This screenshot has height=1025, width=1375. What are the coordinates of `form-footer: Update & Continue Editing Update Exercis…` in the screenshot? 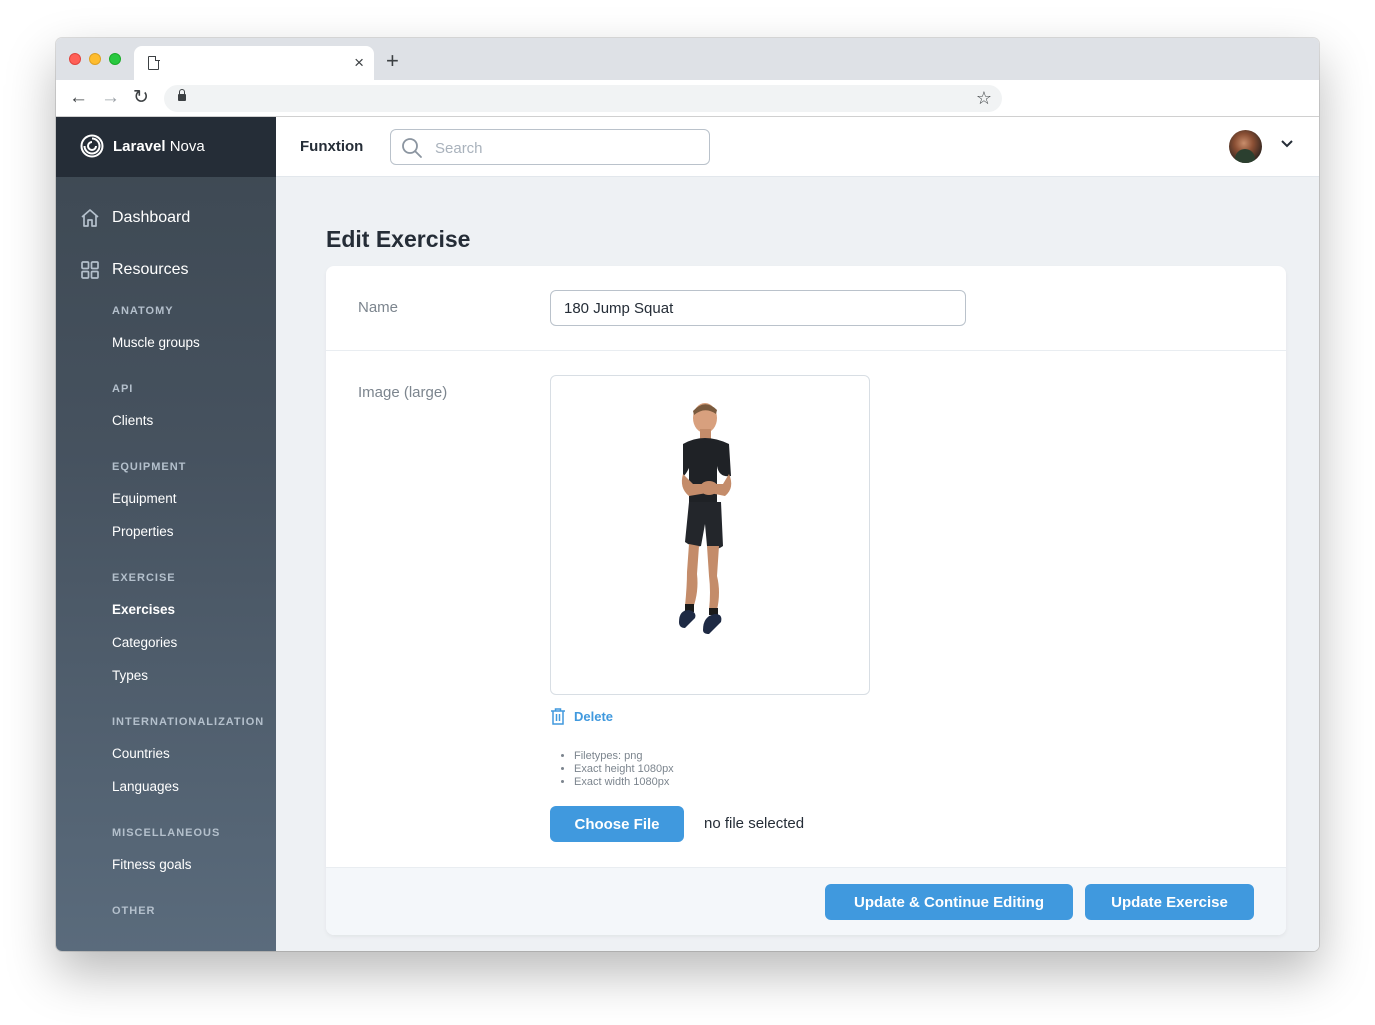 It's located at (806, 901).